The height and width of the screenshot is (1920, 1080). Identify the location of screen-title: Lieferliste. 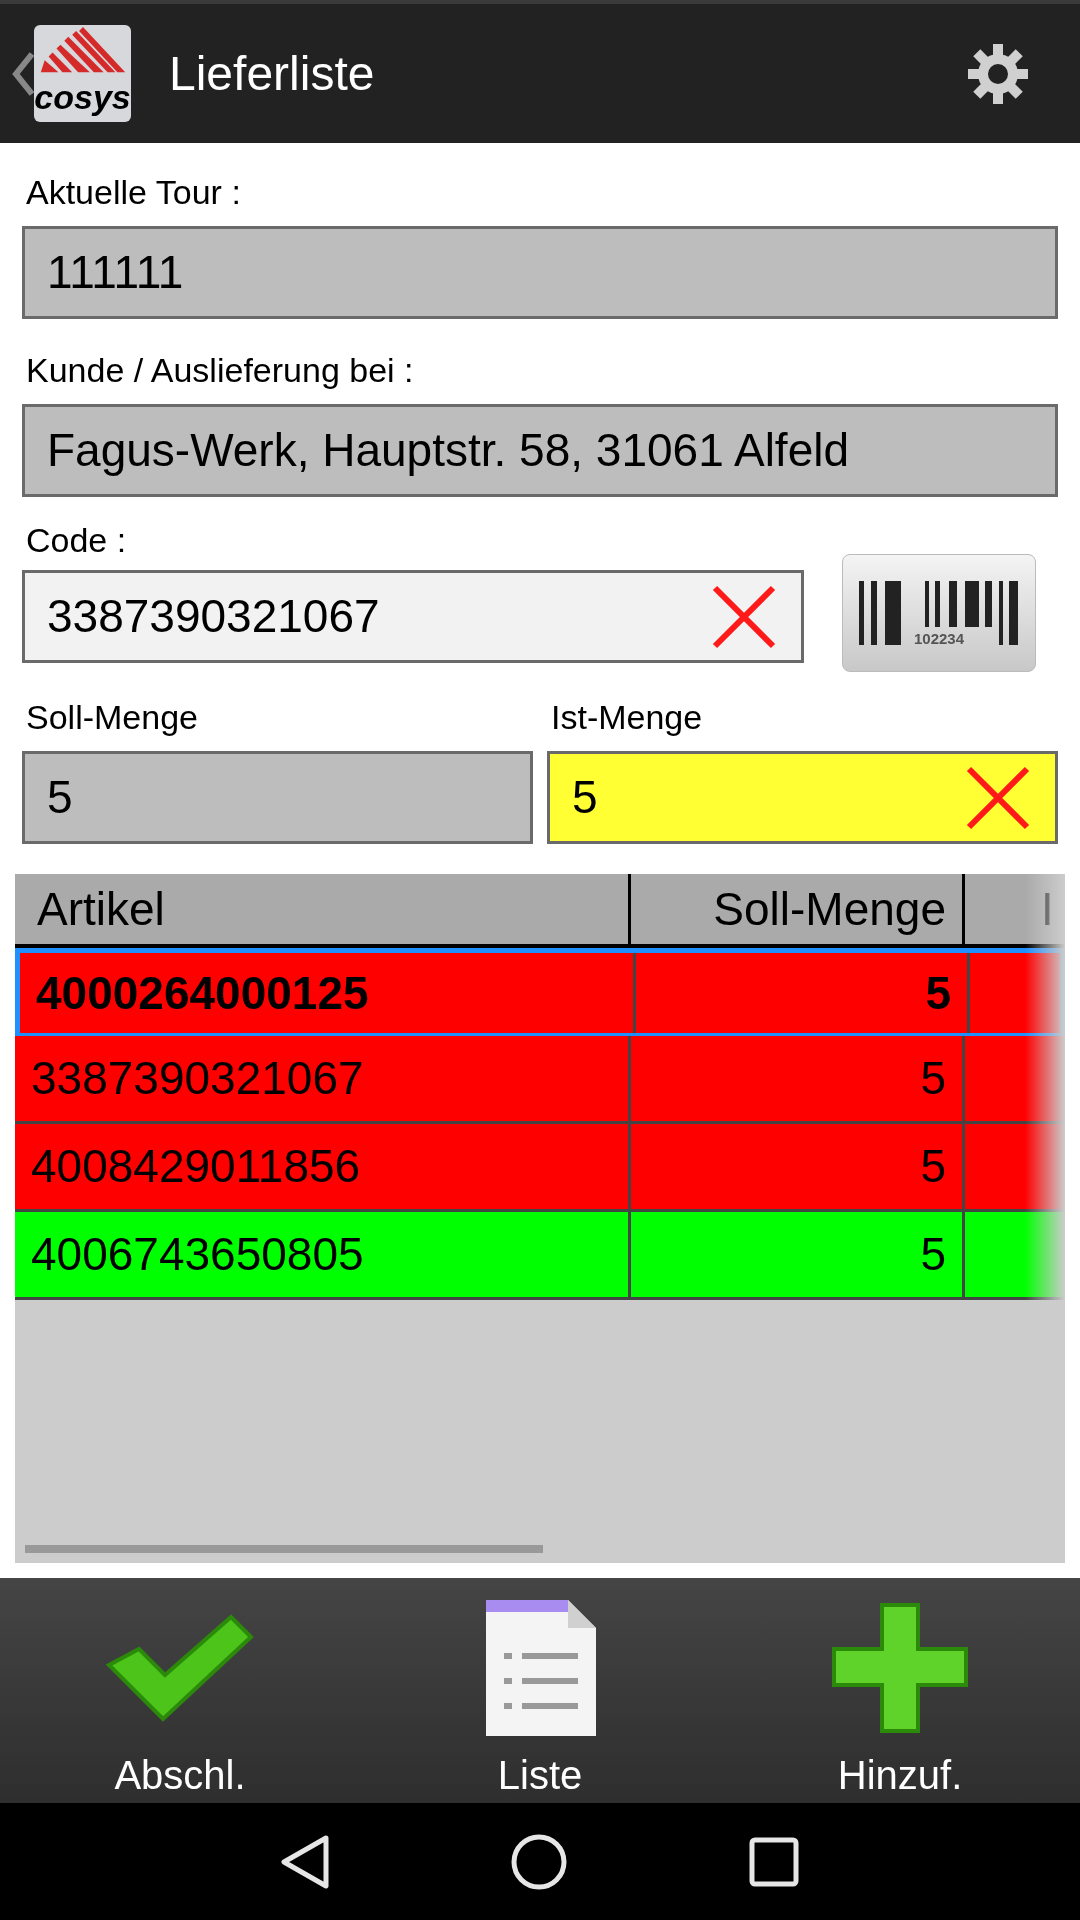
(272, 73).